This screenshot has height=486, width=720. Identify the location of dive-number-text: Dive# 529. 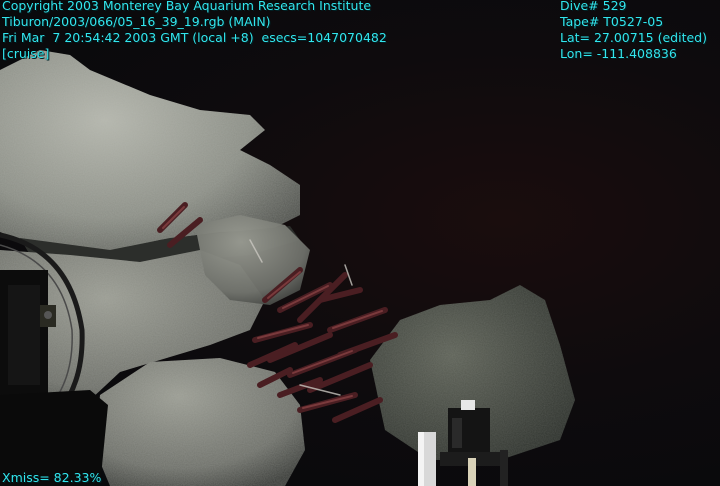
(593, 6).